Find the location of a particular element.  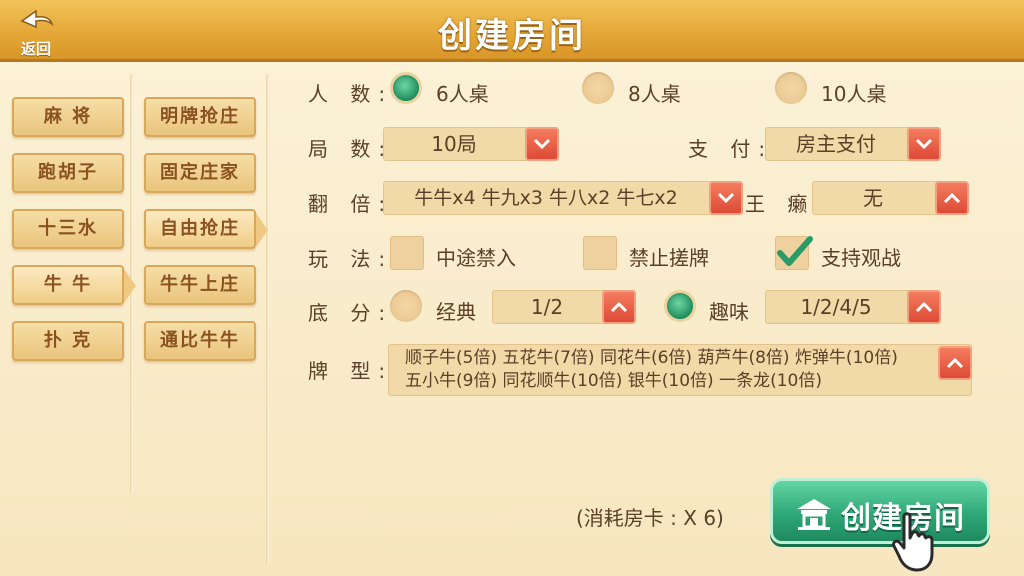

header-bar: 返回 创建房间 is located at coordinates (512, 31).